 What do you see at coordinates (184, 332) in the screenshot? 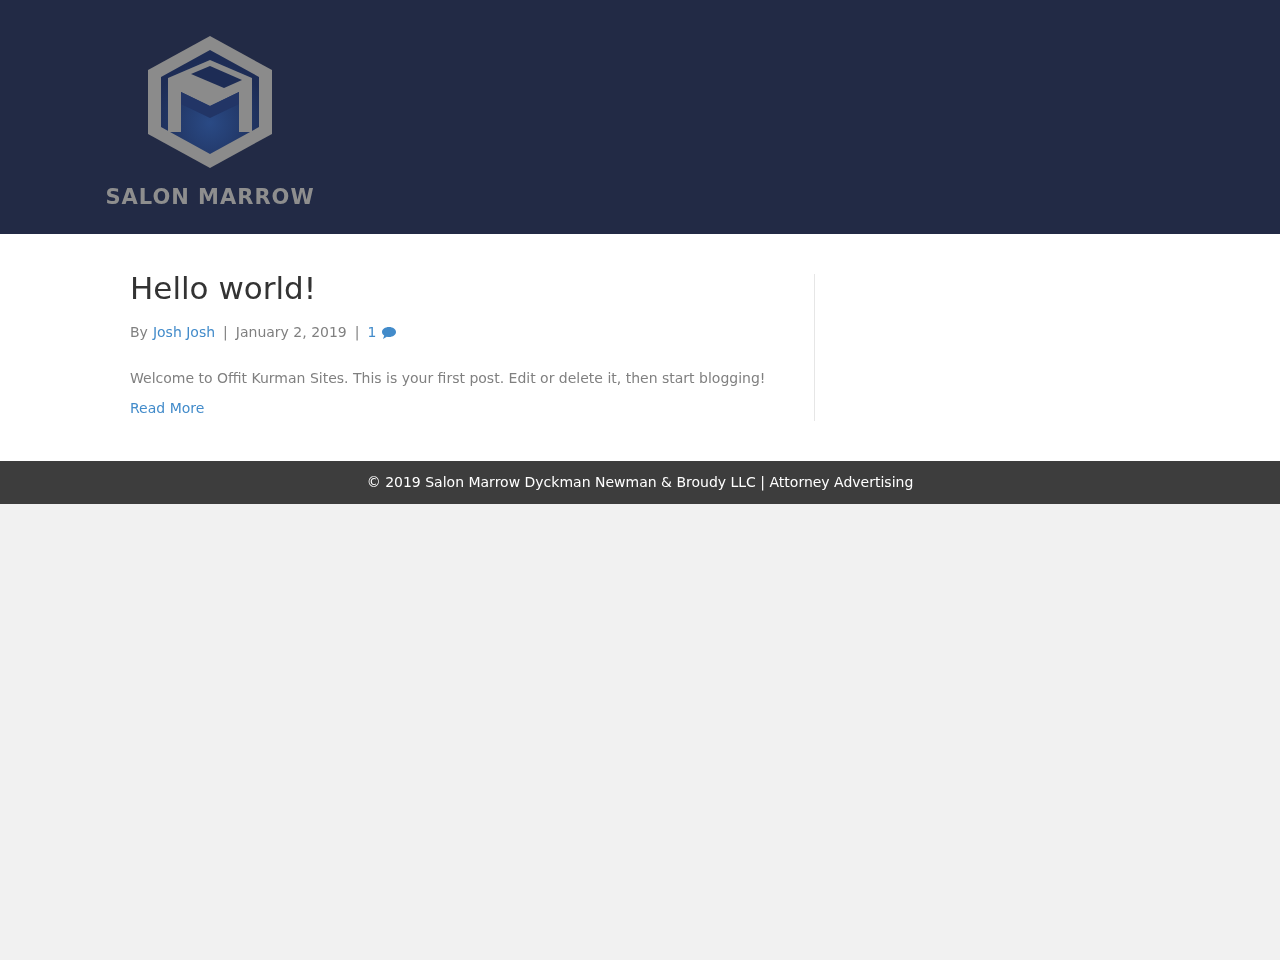
I see `author-link: Josh Josh` at bounding box center [184, 332].